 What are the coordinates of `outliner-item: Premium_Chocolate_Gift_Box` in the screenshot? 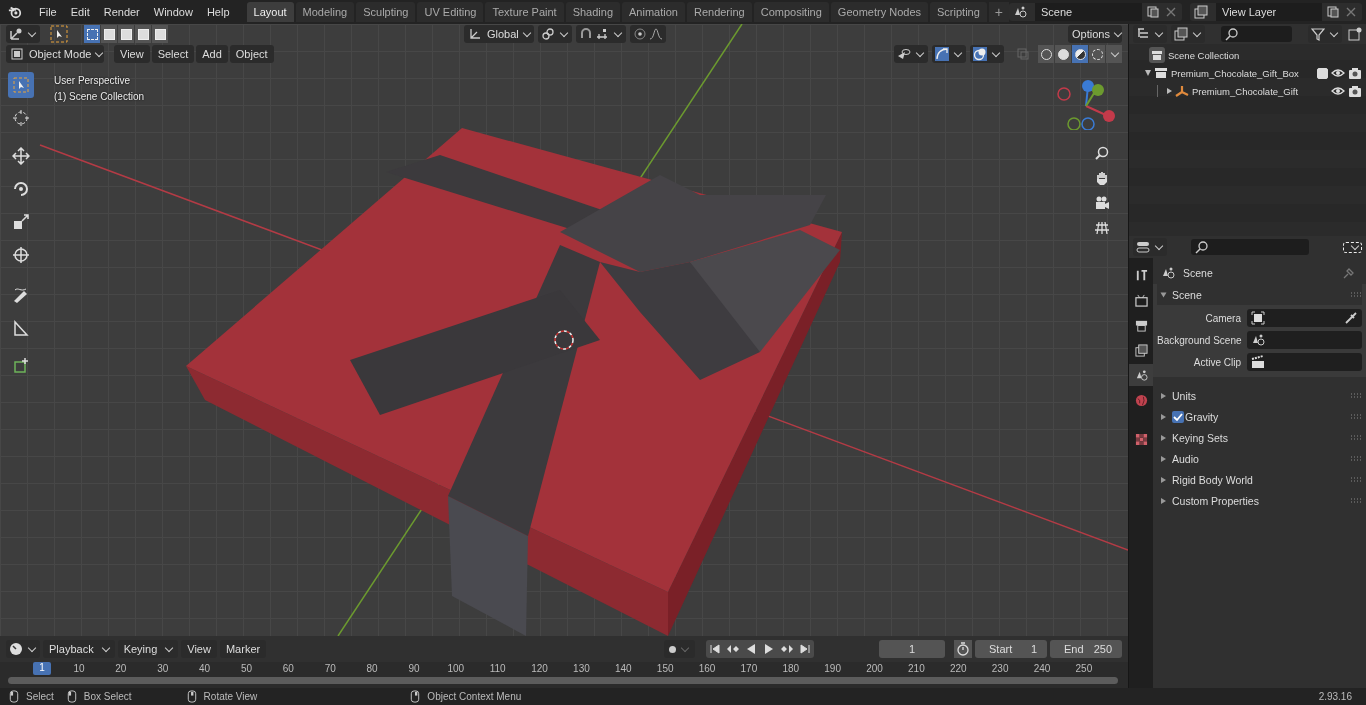 It's located at (1242, 73).